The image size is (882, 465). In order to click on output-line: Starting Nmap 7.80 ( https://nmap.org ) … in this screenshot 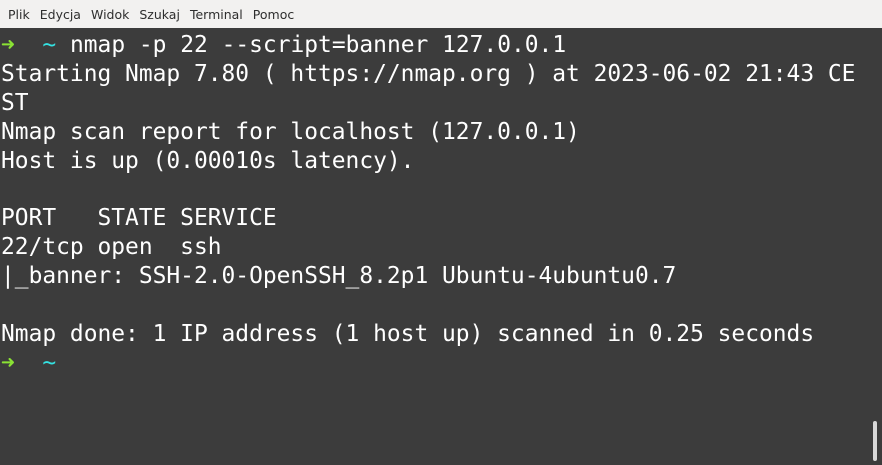, I will do `click(428, 73)`.